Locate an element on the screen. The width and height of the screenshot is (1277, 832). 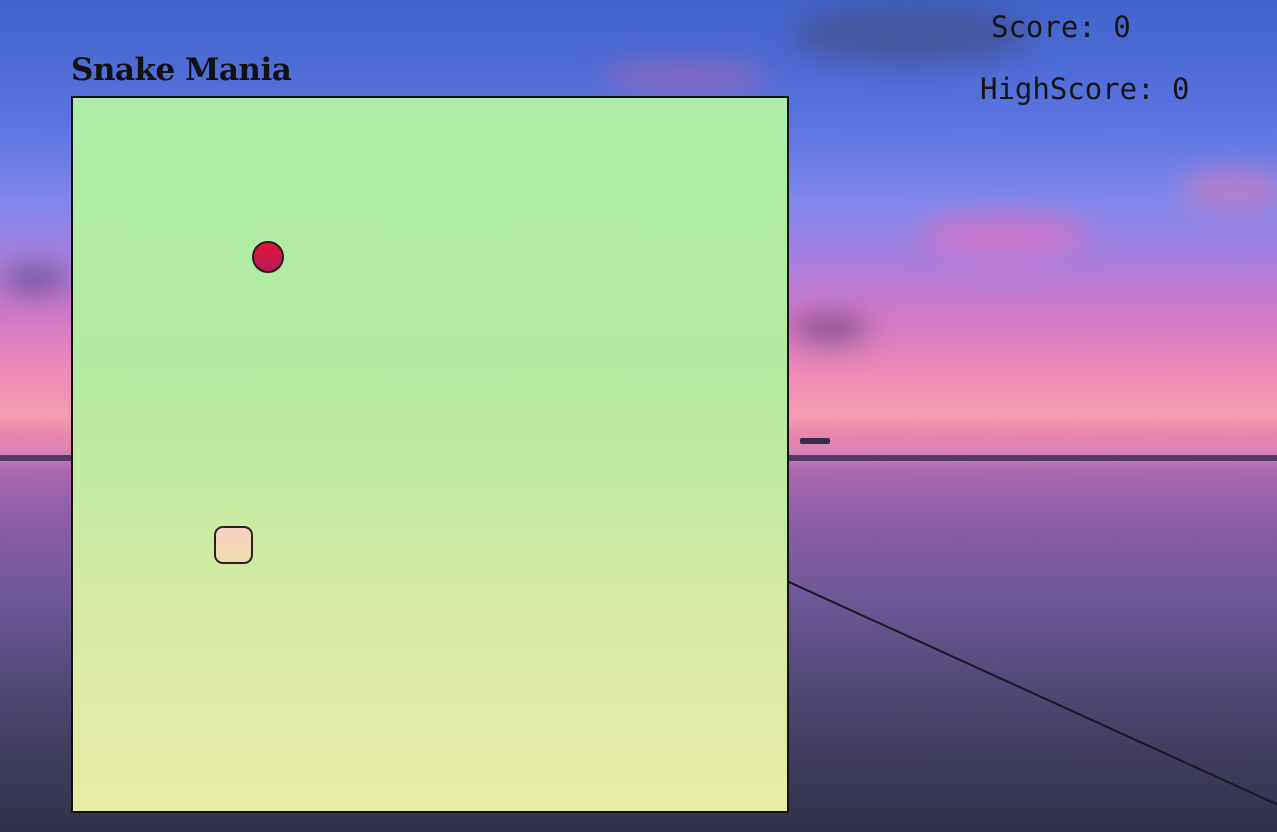
background-rope is located at coordinates (1031, 699).